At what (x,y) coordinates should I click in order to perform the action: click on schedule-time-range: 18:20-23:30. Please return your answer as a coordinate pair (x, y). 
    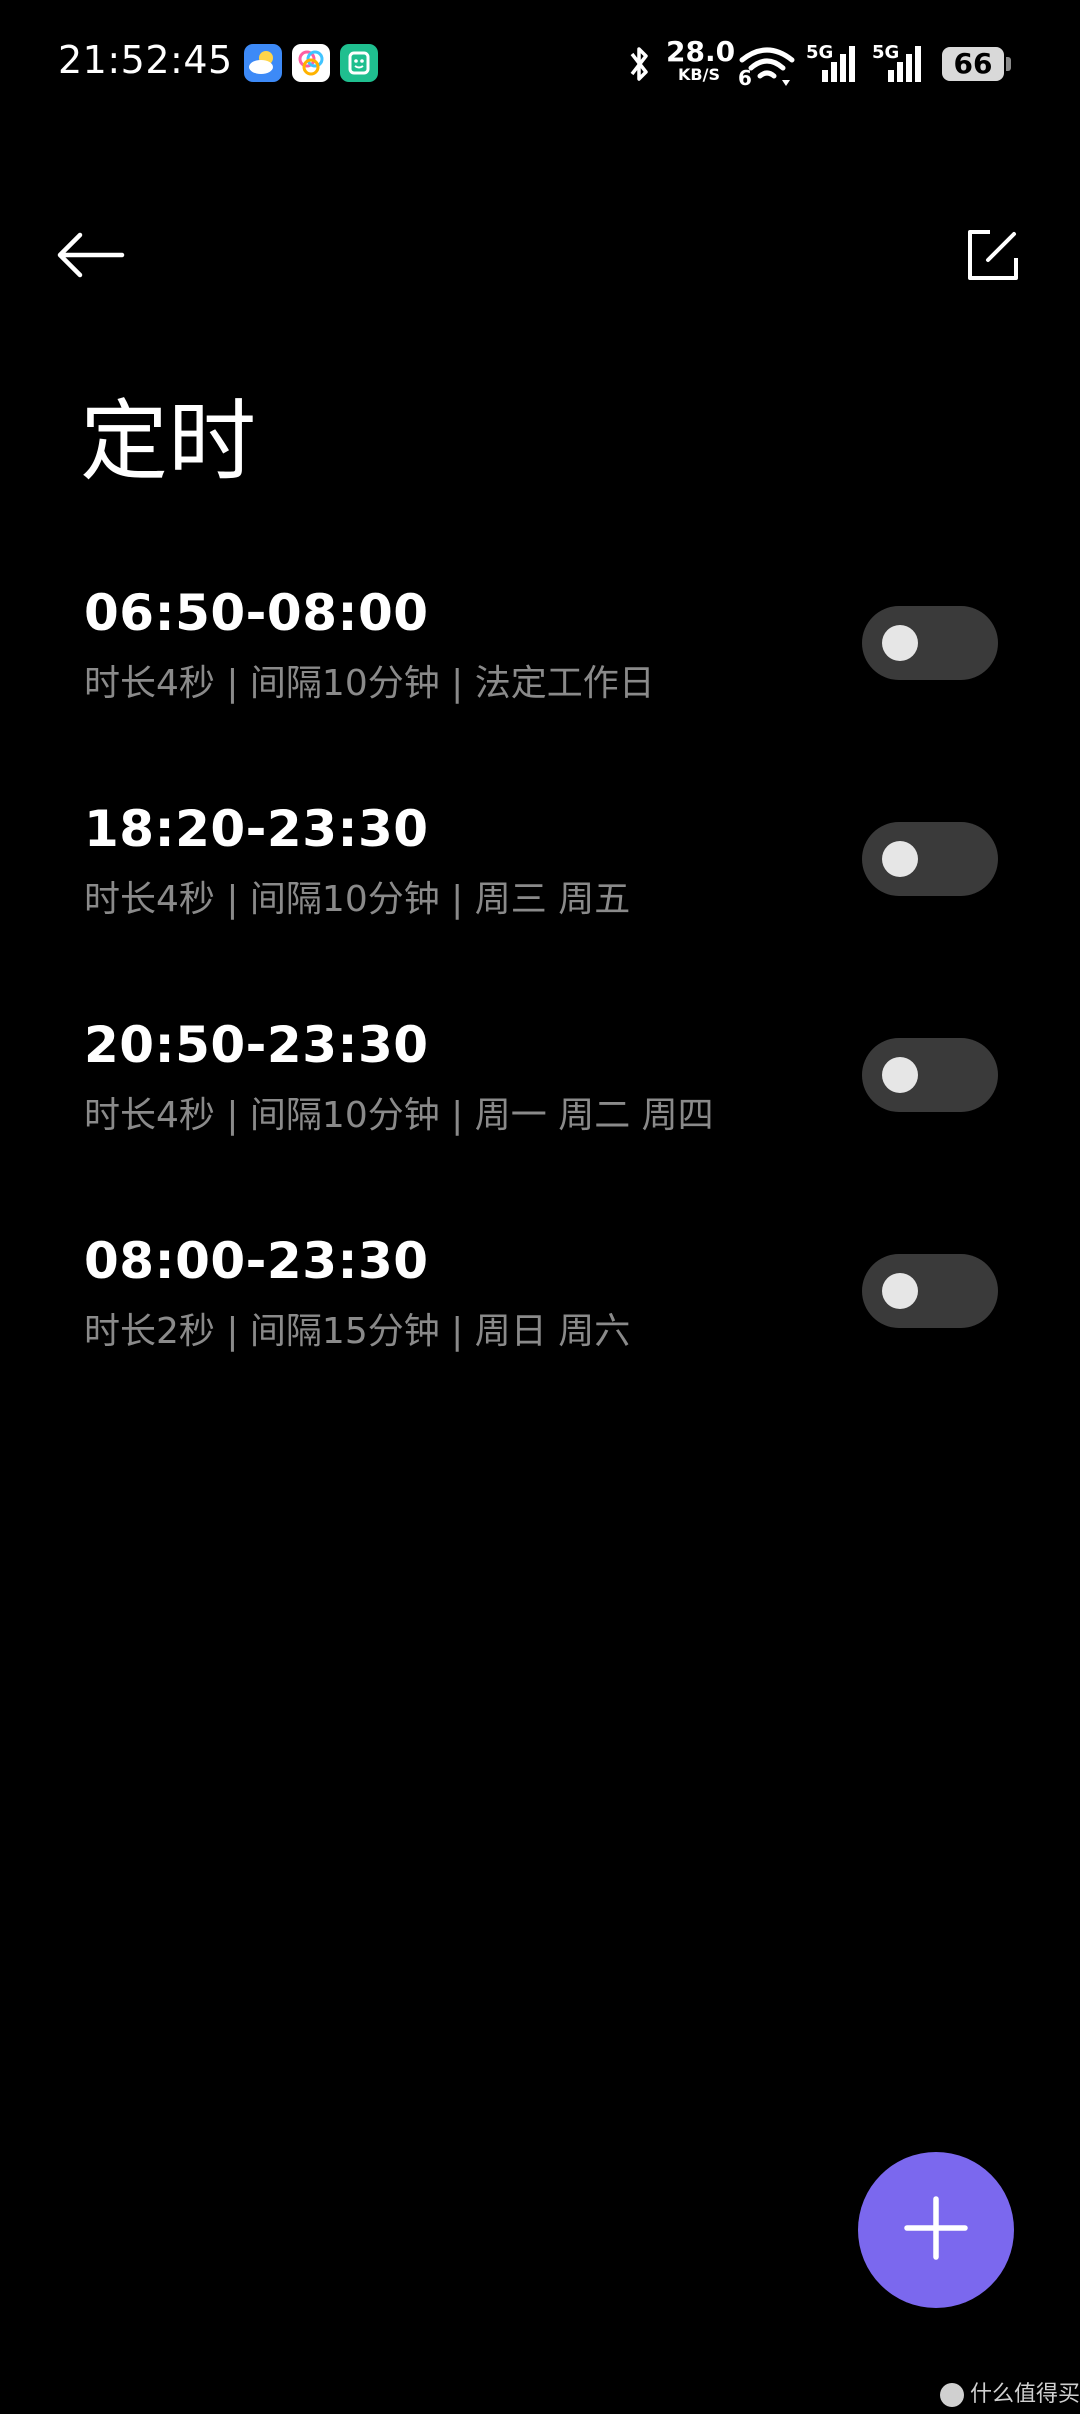
    Looking at the image, I should click on (256, 829).